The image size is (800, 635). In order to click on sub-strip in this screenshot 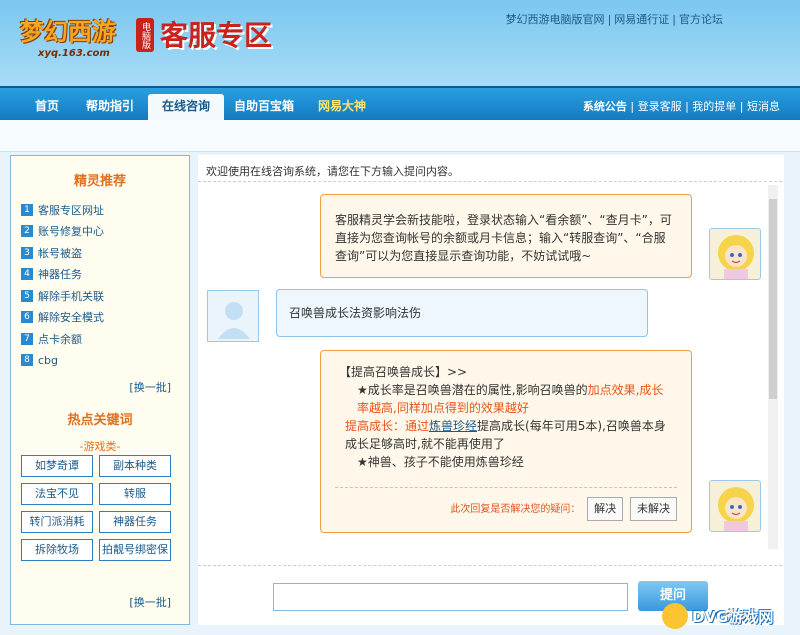, I will do `click(400, 136)`.